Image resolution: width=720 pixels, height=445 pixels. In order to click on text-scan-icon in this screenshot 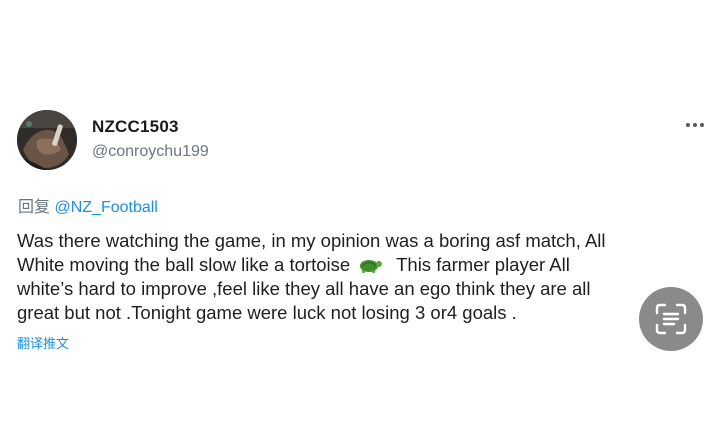, I will do `click(671, 319)`.